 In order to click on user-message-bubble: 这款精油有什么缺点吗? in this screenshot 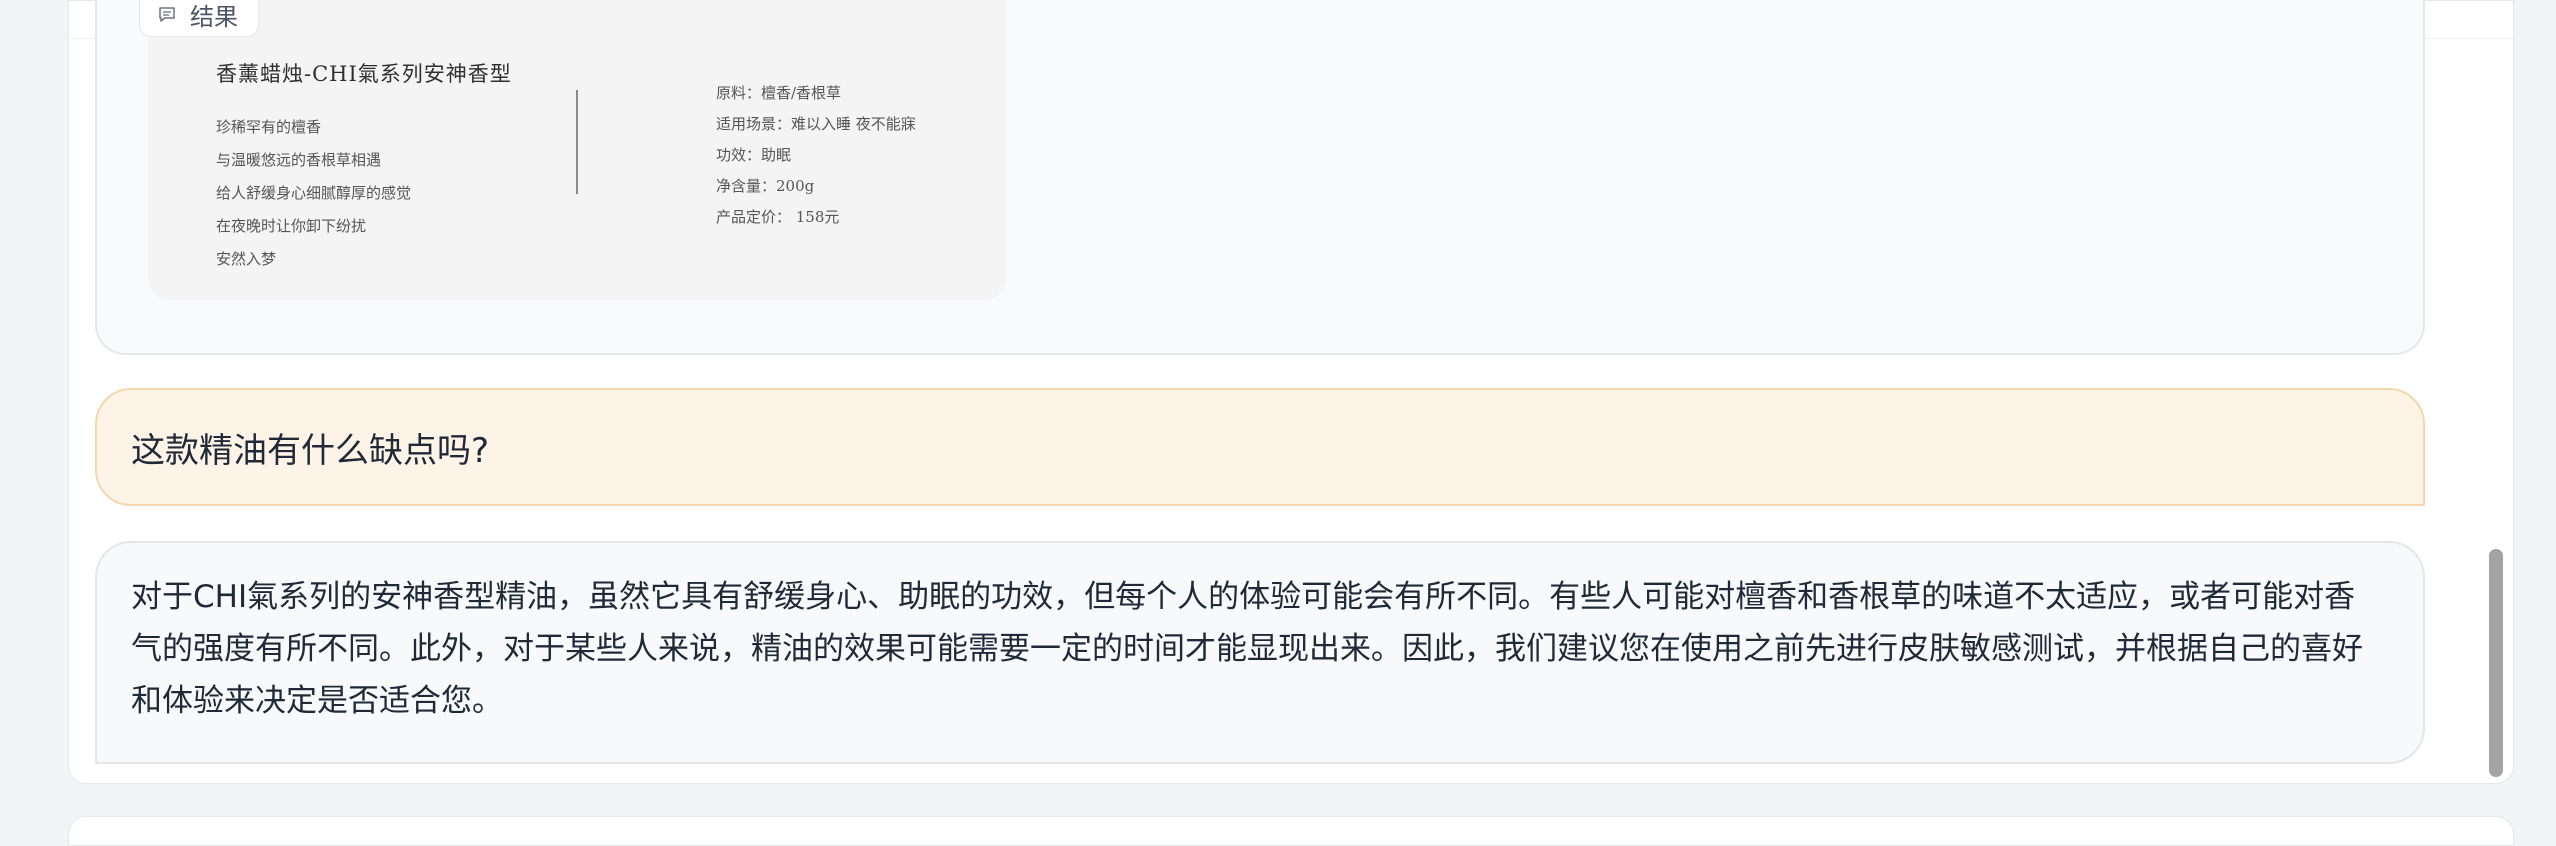, I will do `click(1260, 447)`.